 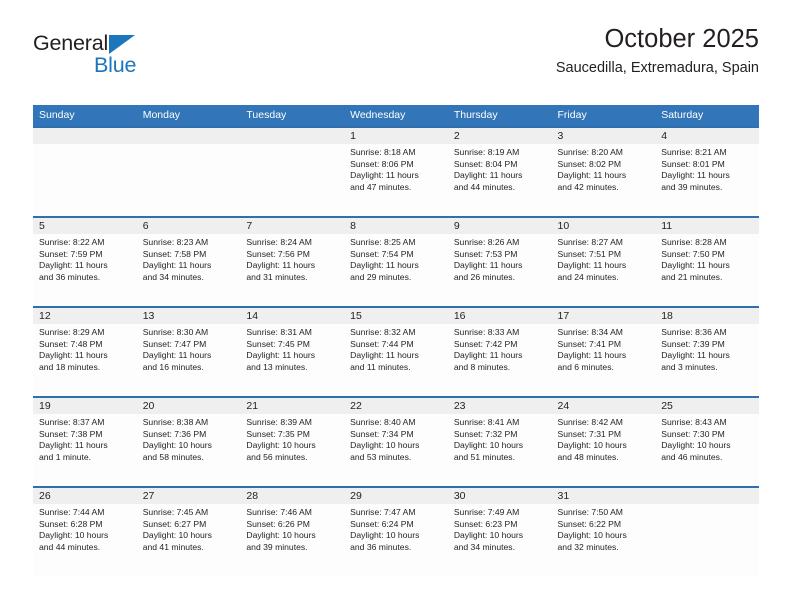 I want to click on sunrise-text: Sunrise: 8:25 AM, so click(x=383, y=242).